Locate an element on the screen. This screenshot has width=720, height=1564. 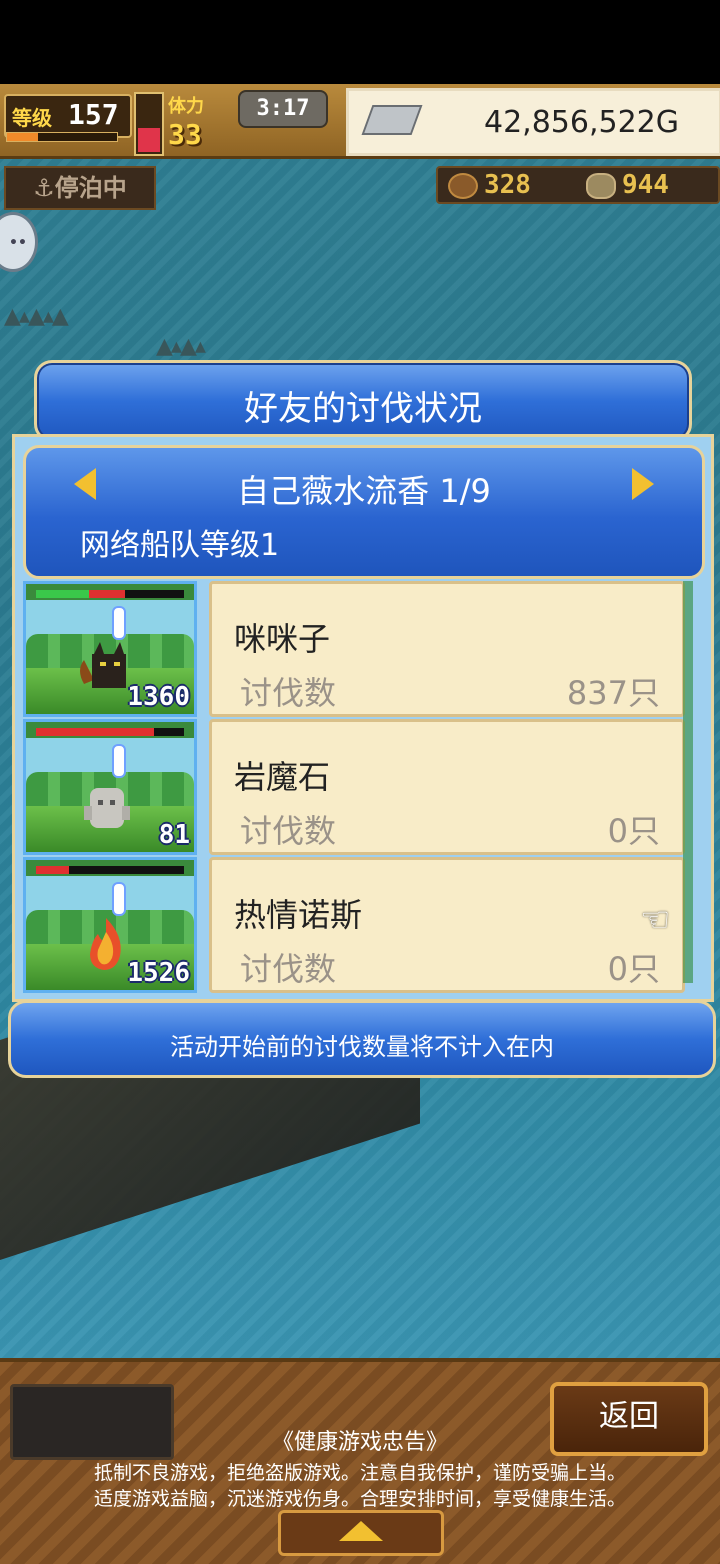
monster-card: 岩魔石 讨伐数 0只 is located at coordinates (447, 787).